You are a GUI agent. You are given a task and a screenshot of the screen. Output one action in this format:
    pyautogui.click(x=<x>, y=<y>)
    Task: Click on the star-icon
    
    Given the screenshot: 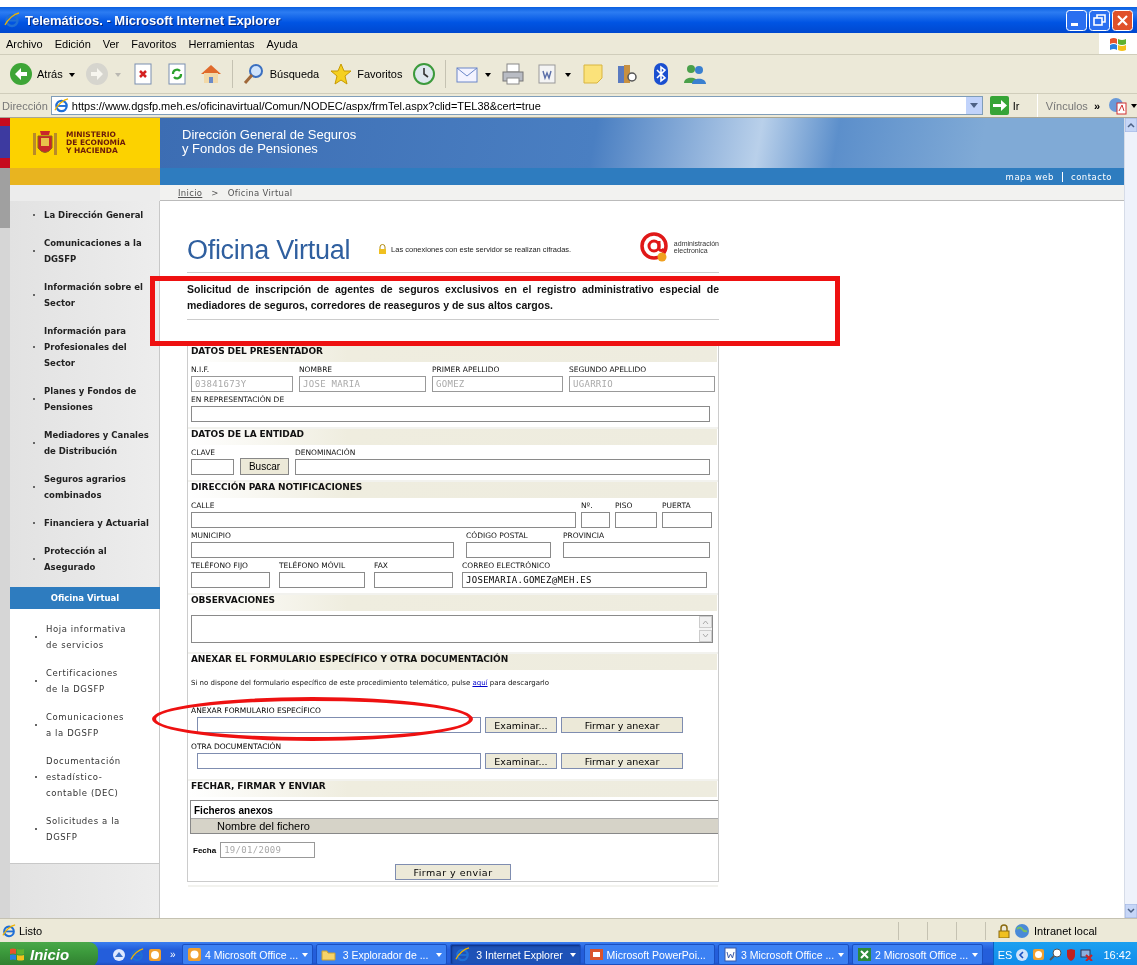 What is the action you would take?
    pyautogui.click(x=341, y=74)
    